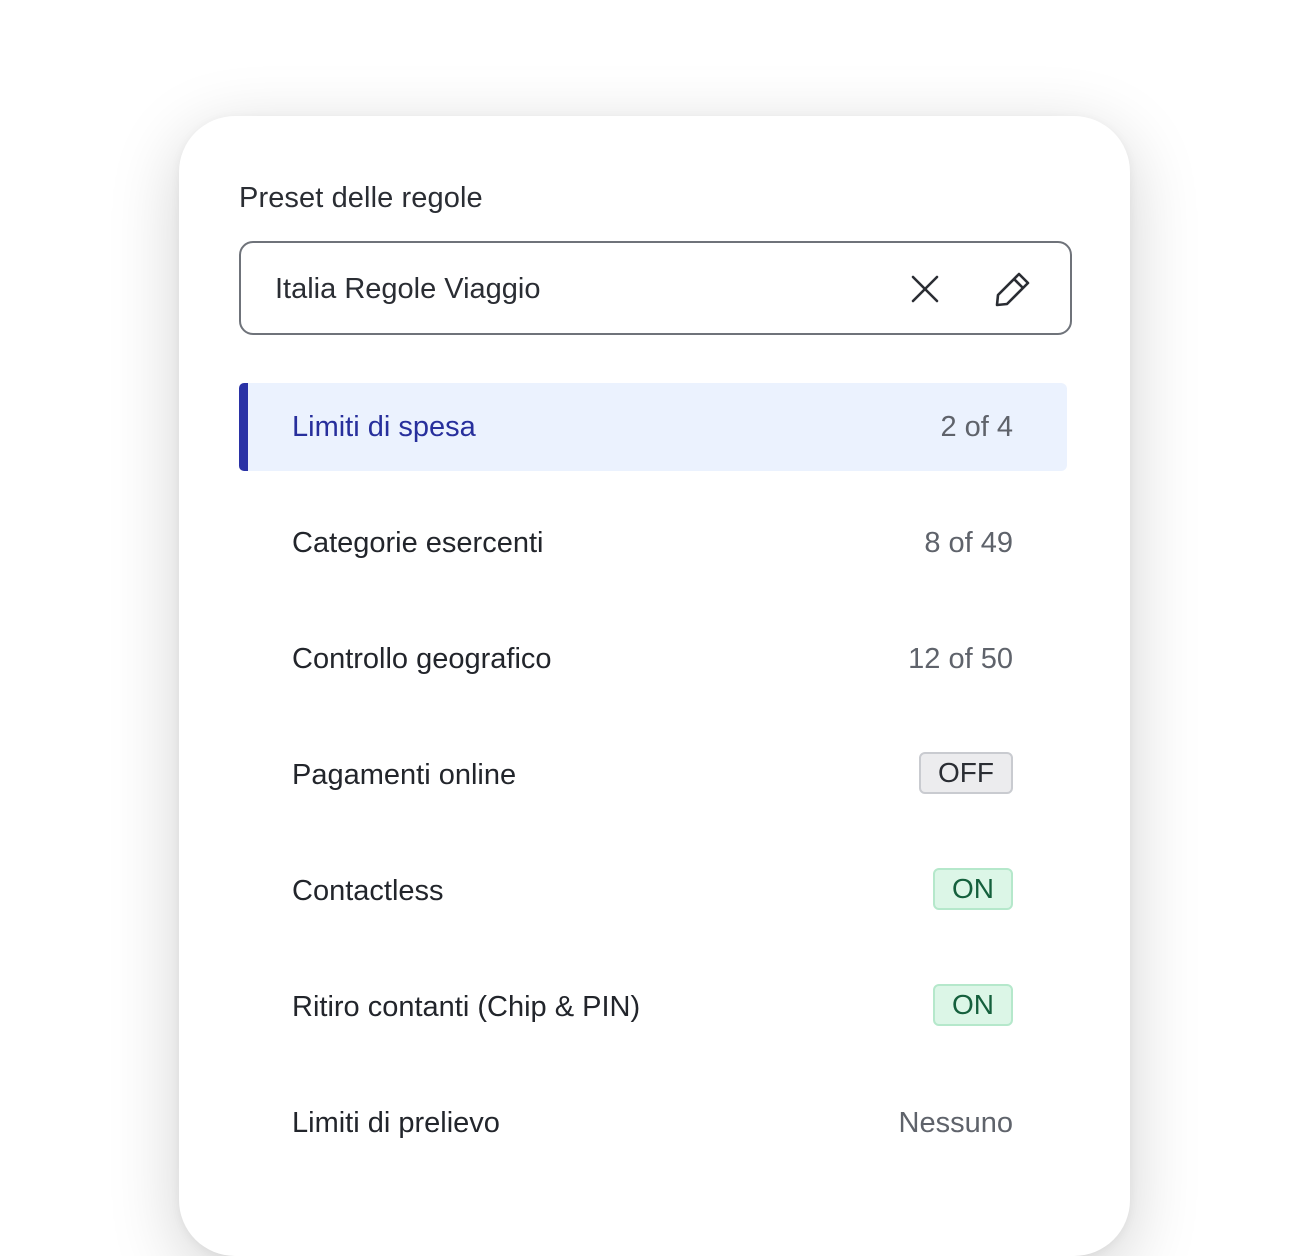 Image resolution: width=1312 pixels, height=1256 pixels. I want to click on rule-row-contactless: Contactless ON, so click(653, 891).